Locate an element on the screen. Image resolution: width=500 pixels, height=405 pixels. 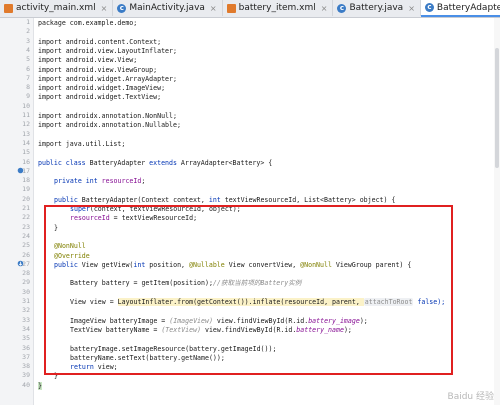
line-number: 32 is located at coordinates (26, 310).